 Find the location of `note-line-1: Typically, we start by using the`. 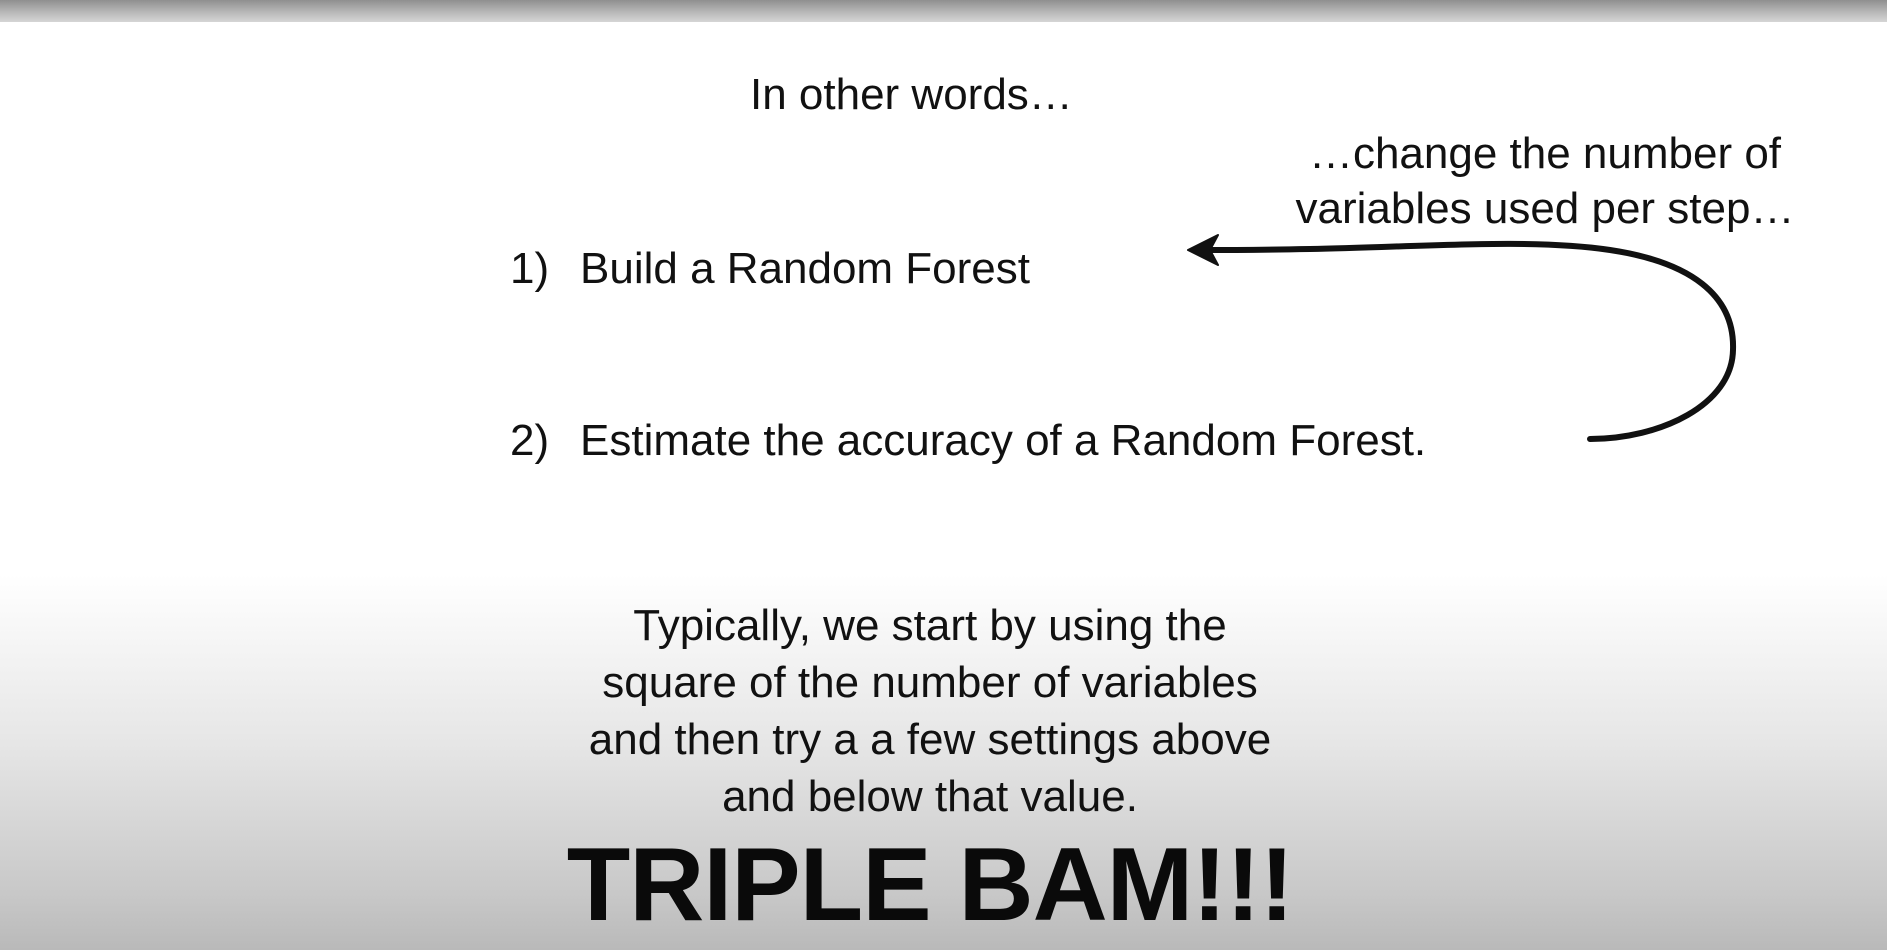

note-line-1: Typically, we start by using the is located at coordinates (930, 625).